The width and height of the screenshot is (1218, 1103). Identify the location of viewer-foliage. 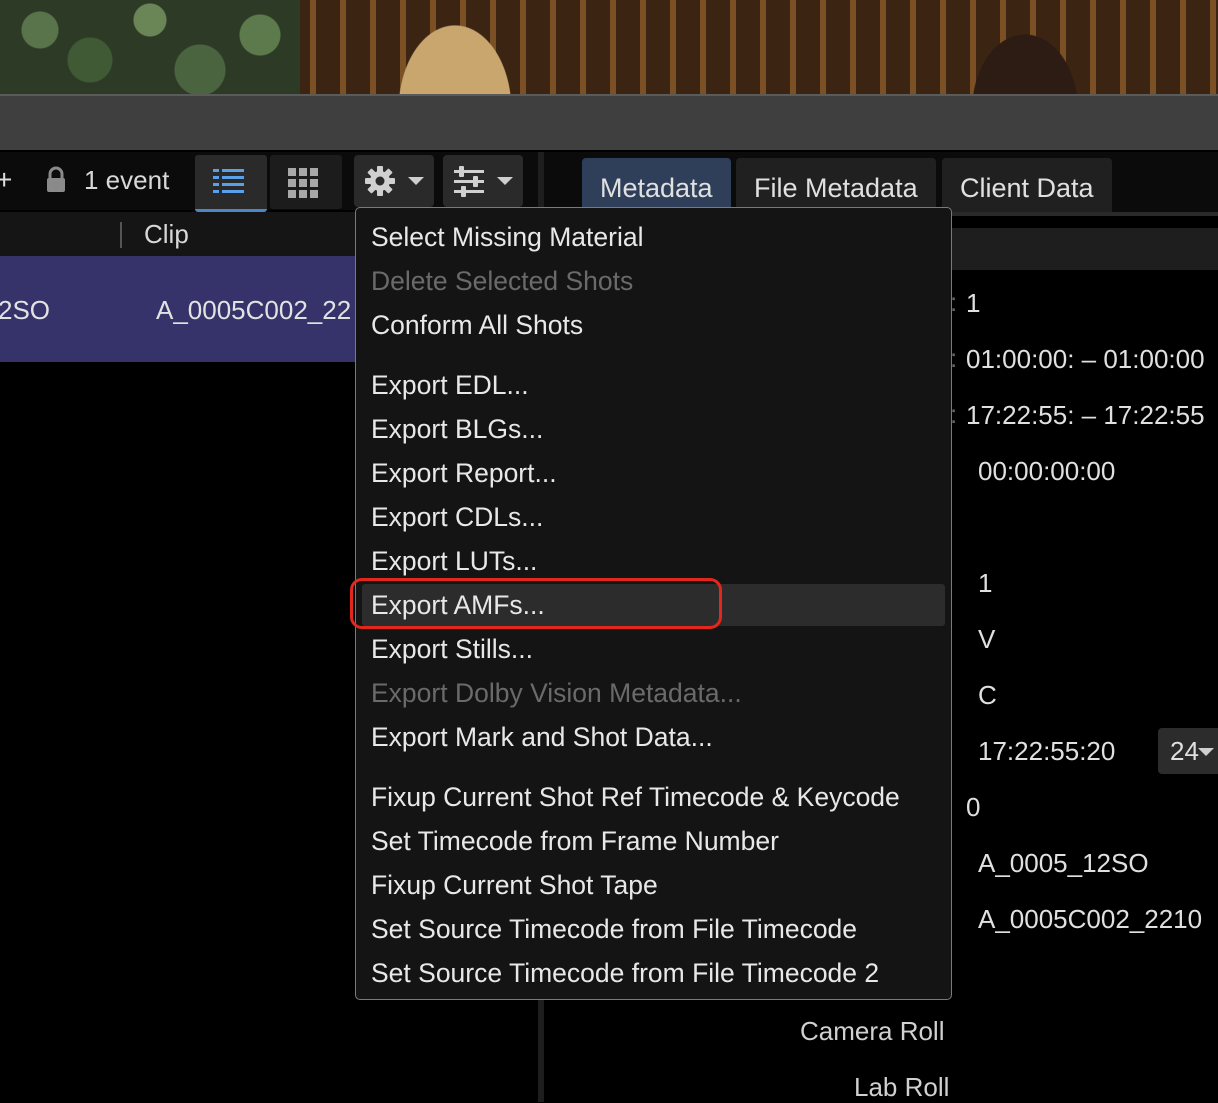
(150, 47).